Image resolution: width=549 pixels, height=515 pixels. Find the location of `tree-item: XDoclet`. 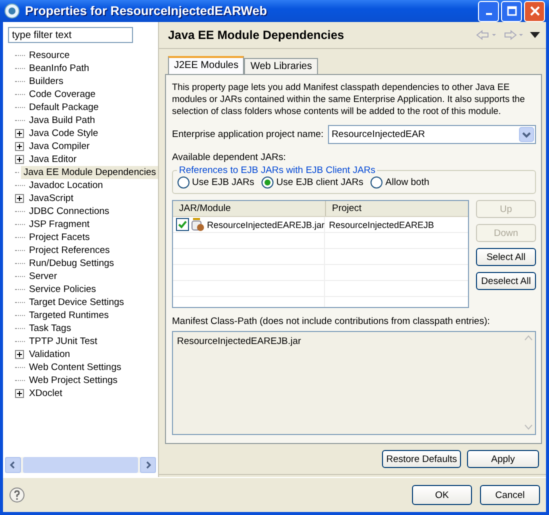

tree-item: XDoclet is located at coordinates (45, 393).